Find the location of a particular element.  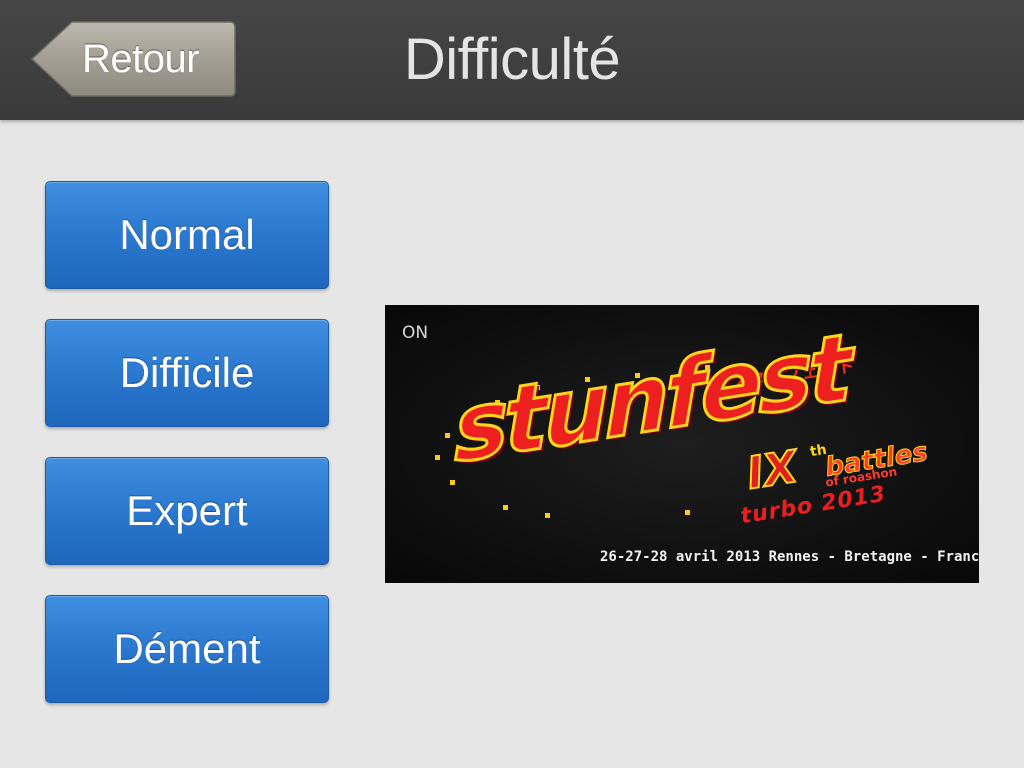

difficulty-dement-button: Dément is located at coordinates (187, 649).